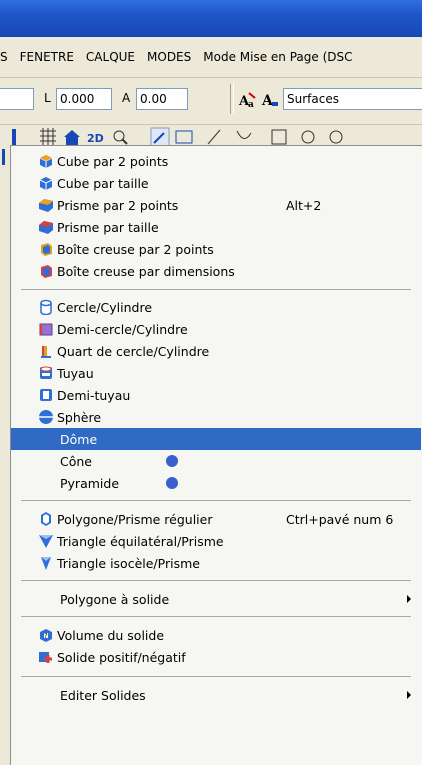 The image size is (422, 765). What do you see at coordinates (216, 227) in the screenshot?
I see `menu-item-prism-size: Prisme par taille` at bounding box center [216, 227].